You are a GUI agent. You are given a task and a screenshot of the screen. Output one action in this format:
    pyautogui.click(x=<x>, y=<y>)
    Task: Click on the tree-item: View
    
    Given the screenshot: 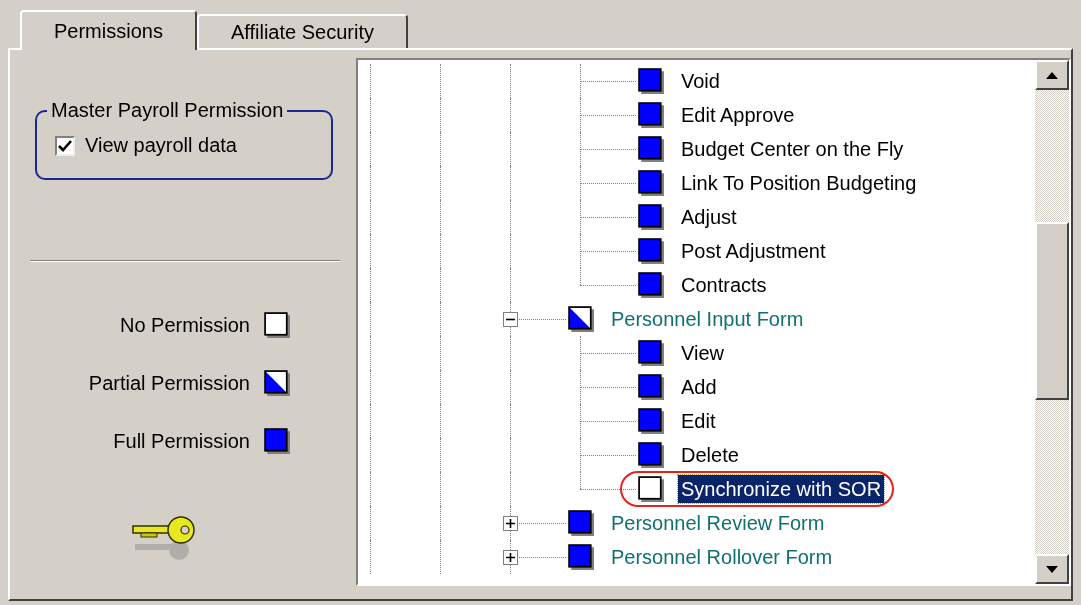 What is the action you would take?
    pyautogui.click(x=702, y=353)
    